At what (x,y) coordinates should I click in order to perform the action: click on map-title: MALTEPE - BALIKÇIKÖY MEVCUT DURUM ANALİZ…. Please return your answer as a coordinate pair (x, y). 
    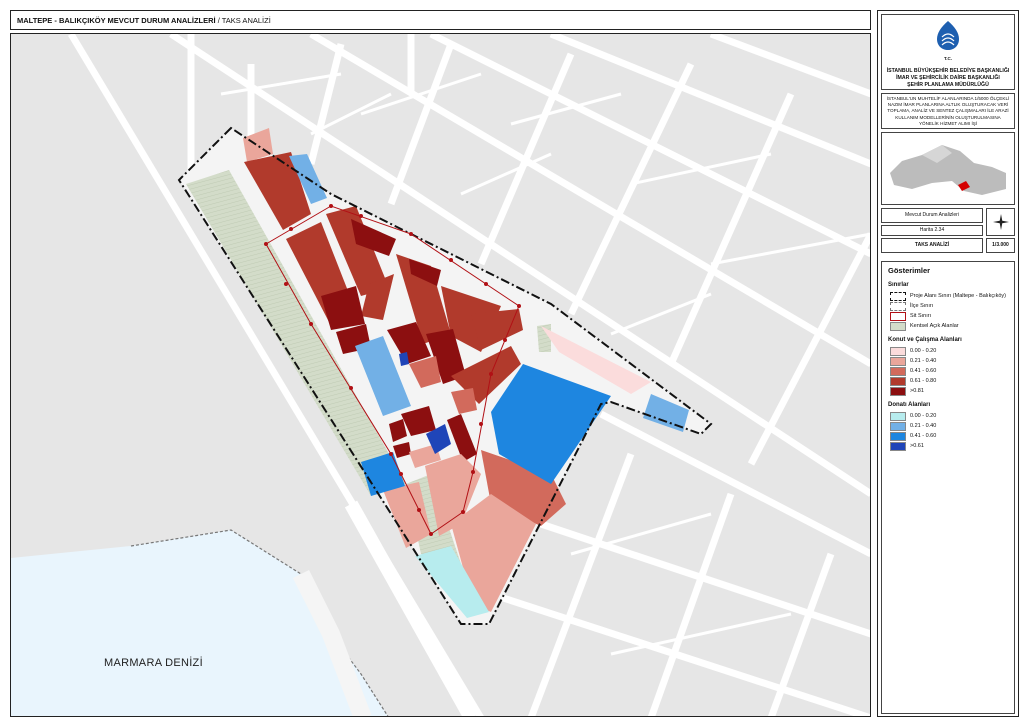
    Looking at the image, I should click on (116, 20).